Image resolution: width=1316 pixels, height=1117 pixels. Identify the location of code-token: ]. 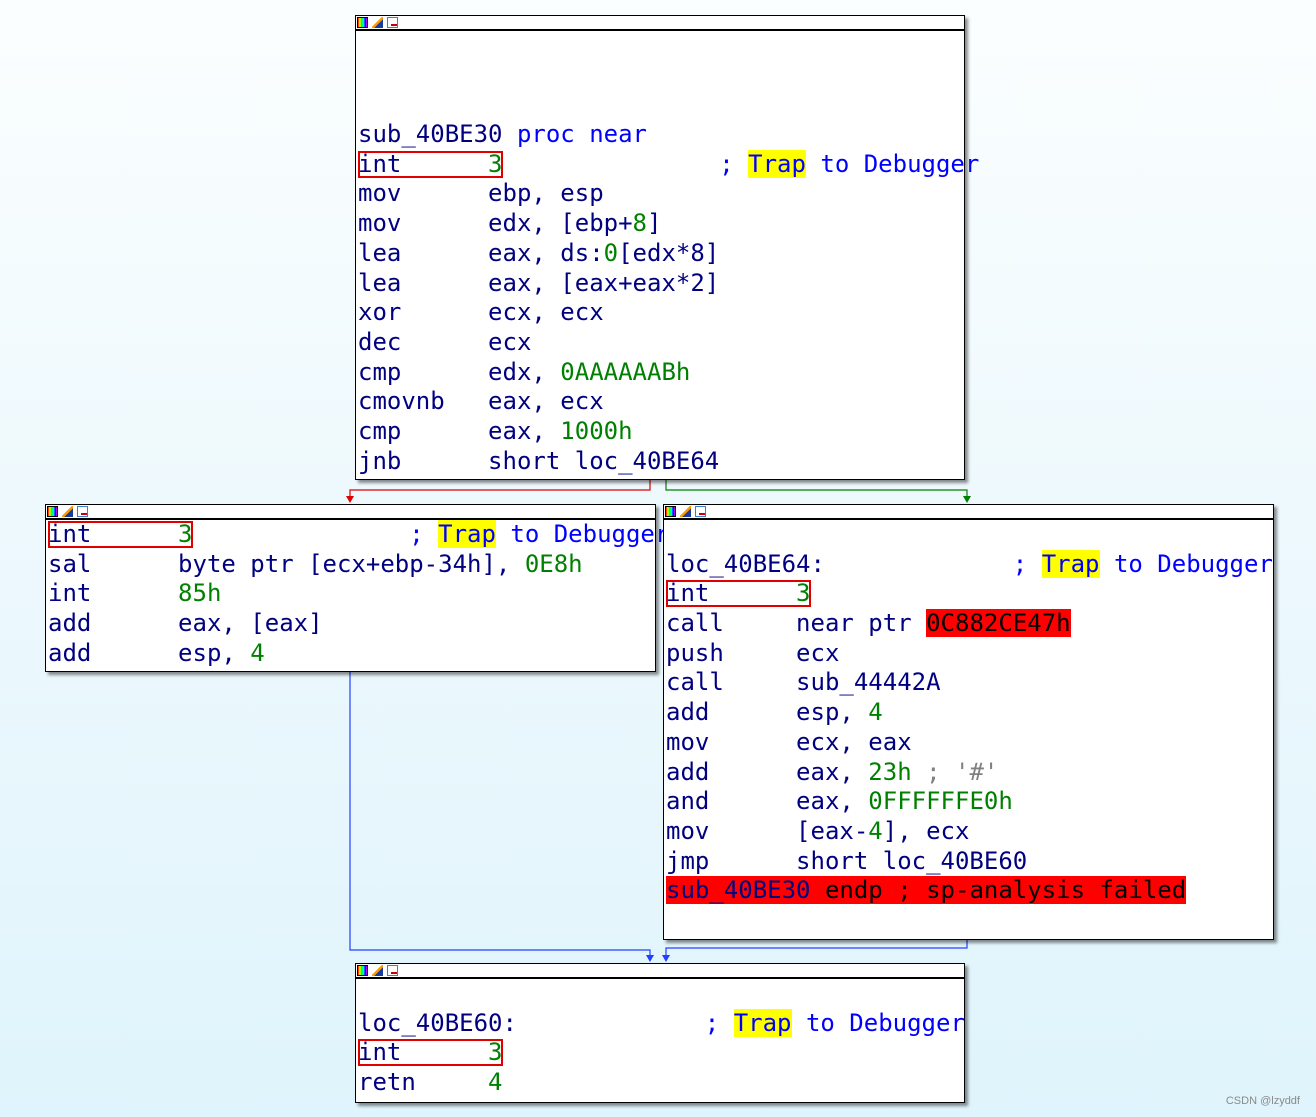
(654, 223).